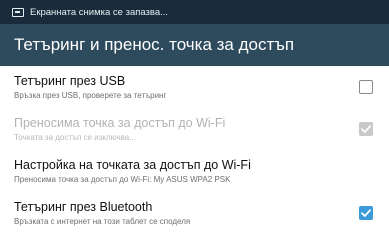  I want to click on usb-tethering-summary: Връзка през USB, проверете за тетъринг, so click(90, 95).